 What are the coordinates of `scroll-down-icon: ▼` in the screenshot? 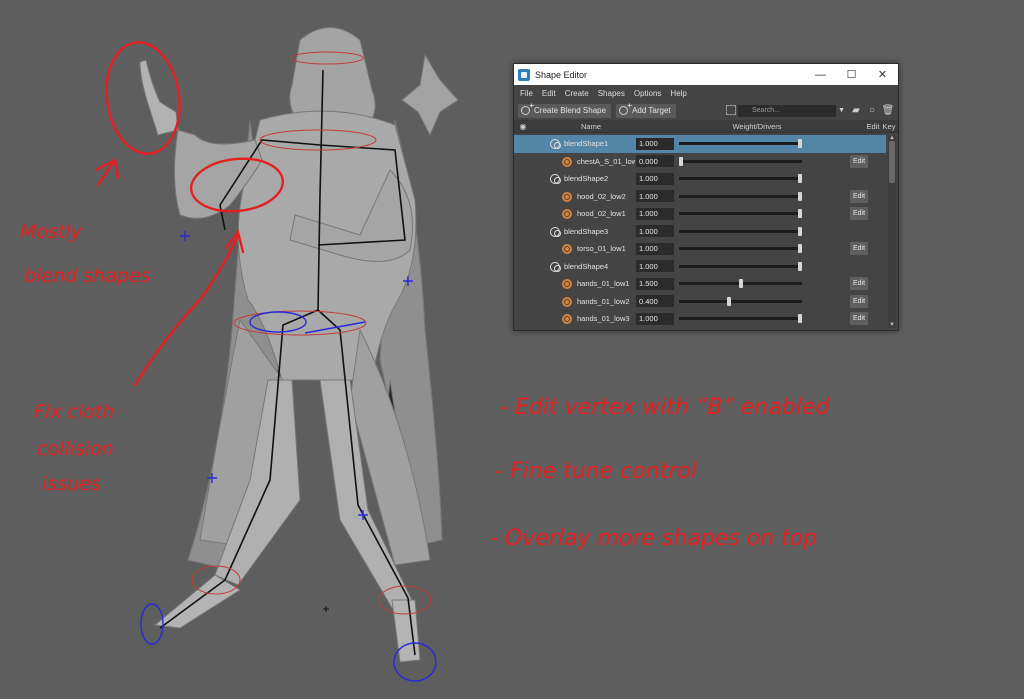 It's located at (892, 325).